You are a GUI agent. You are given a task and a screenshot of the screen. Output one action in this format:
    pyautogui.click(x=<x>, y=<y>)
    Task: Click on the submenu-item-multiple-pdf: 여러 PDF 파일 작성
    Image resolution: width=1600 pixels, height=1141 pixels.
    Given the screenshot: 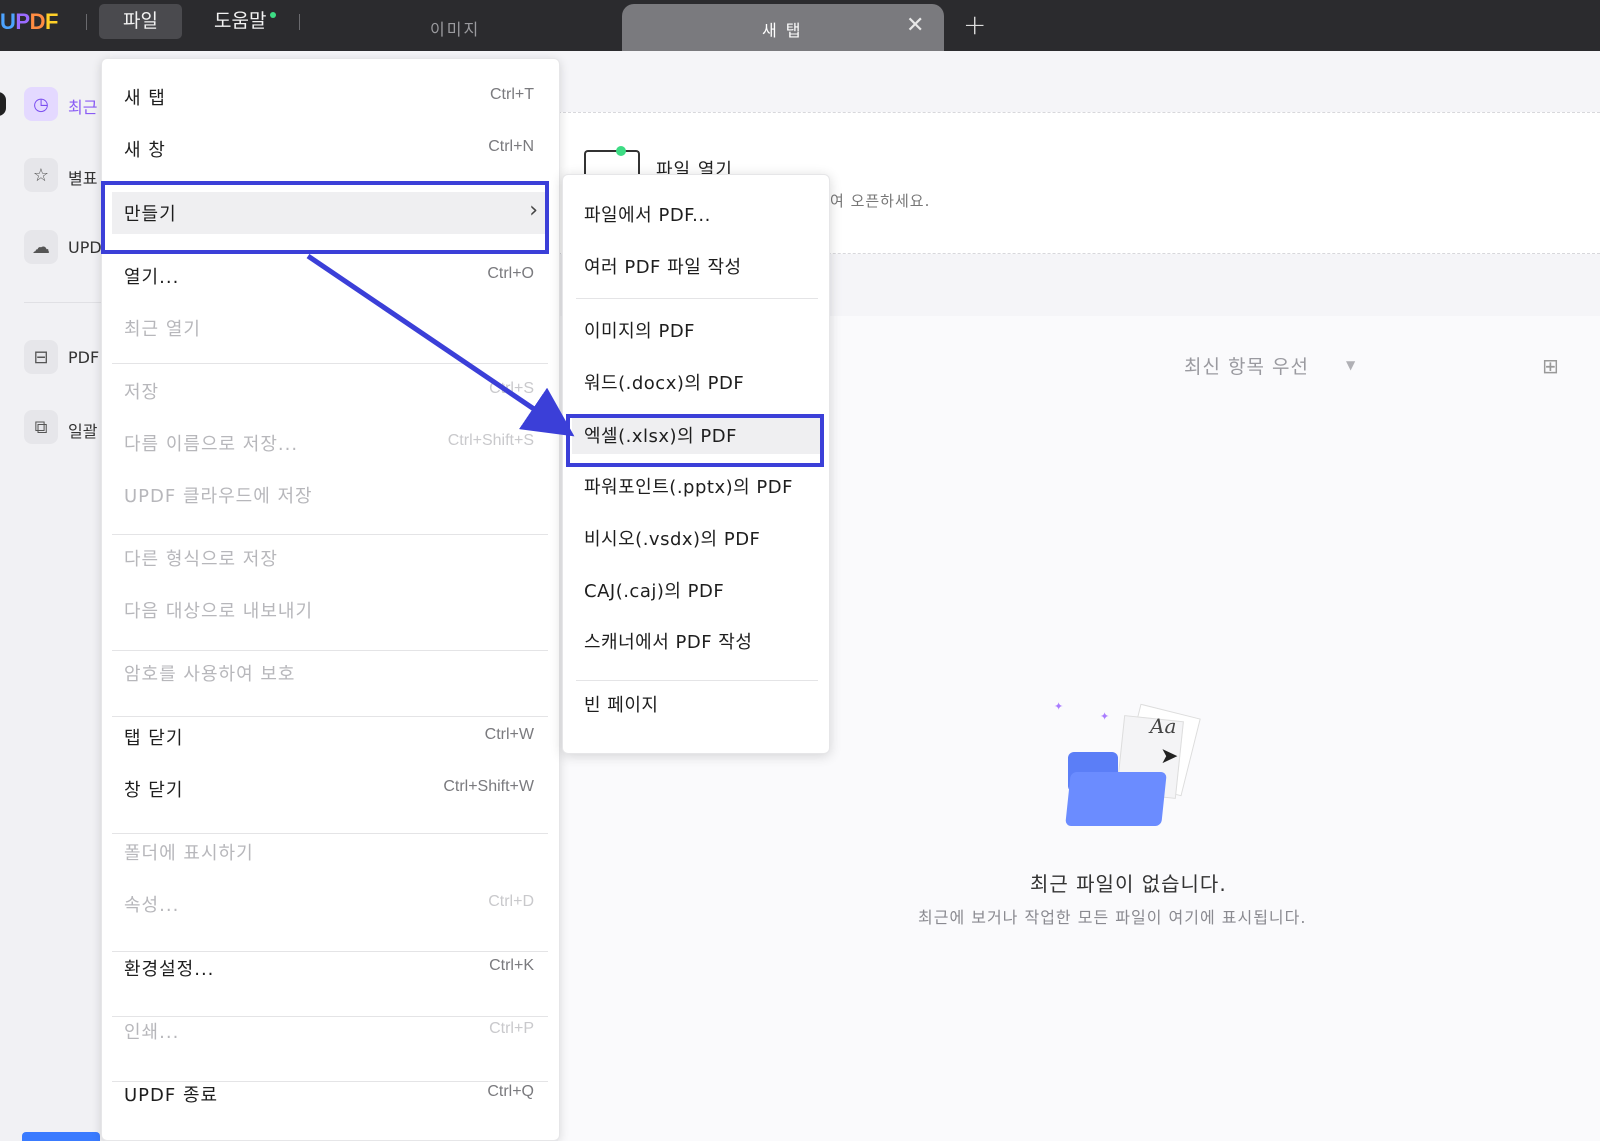 What is the action you would take?
    pyautogui.click(x=696, y=265)
    